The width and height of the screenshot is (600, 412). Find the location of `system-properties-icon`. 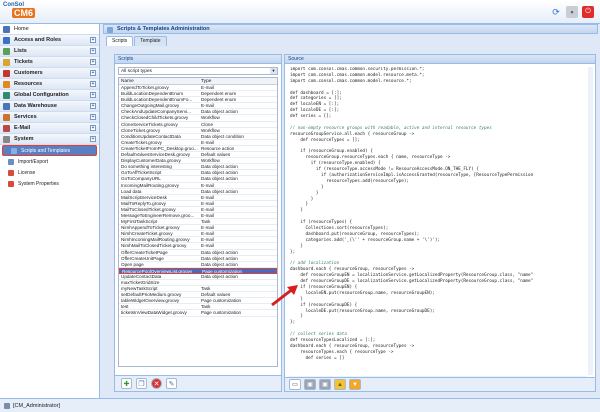

system-properties-icon is located at coordinates (11, 183).